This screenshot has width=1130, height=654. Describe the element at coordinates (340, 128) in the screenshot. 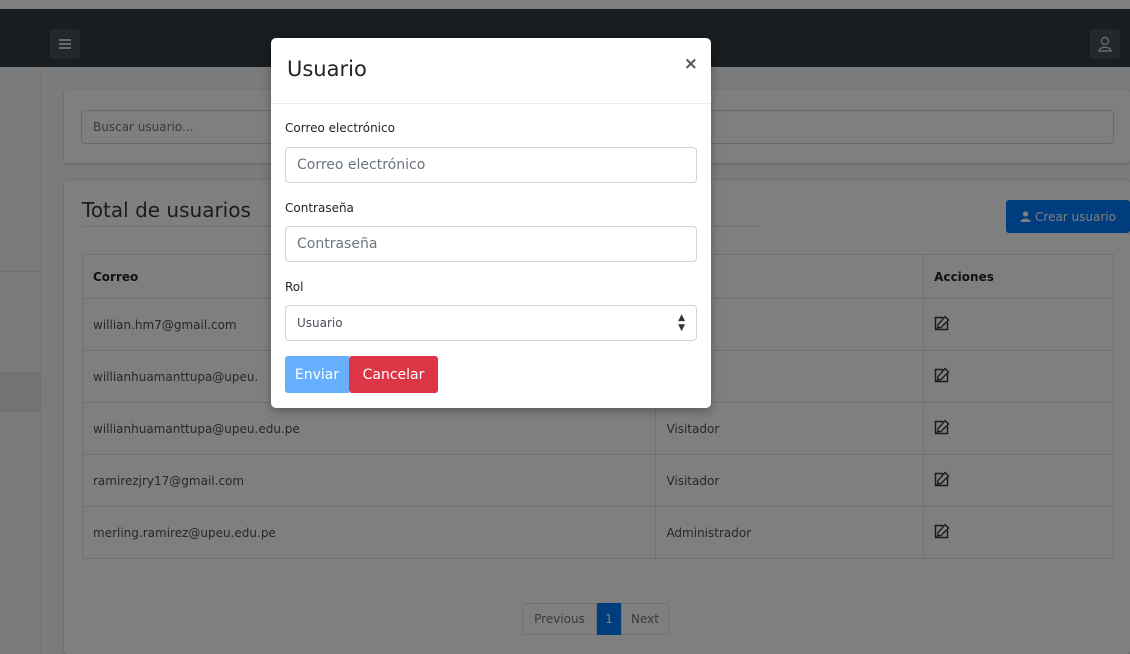

I see `email-label: Correo electrónico` at that location.